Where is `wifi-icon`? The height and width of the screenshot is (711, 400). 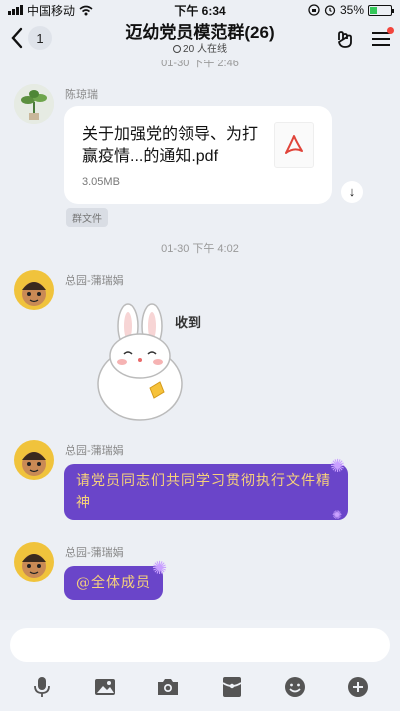
wifi-icon is located at coordinates (86, 10).